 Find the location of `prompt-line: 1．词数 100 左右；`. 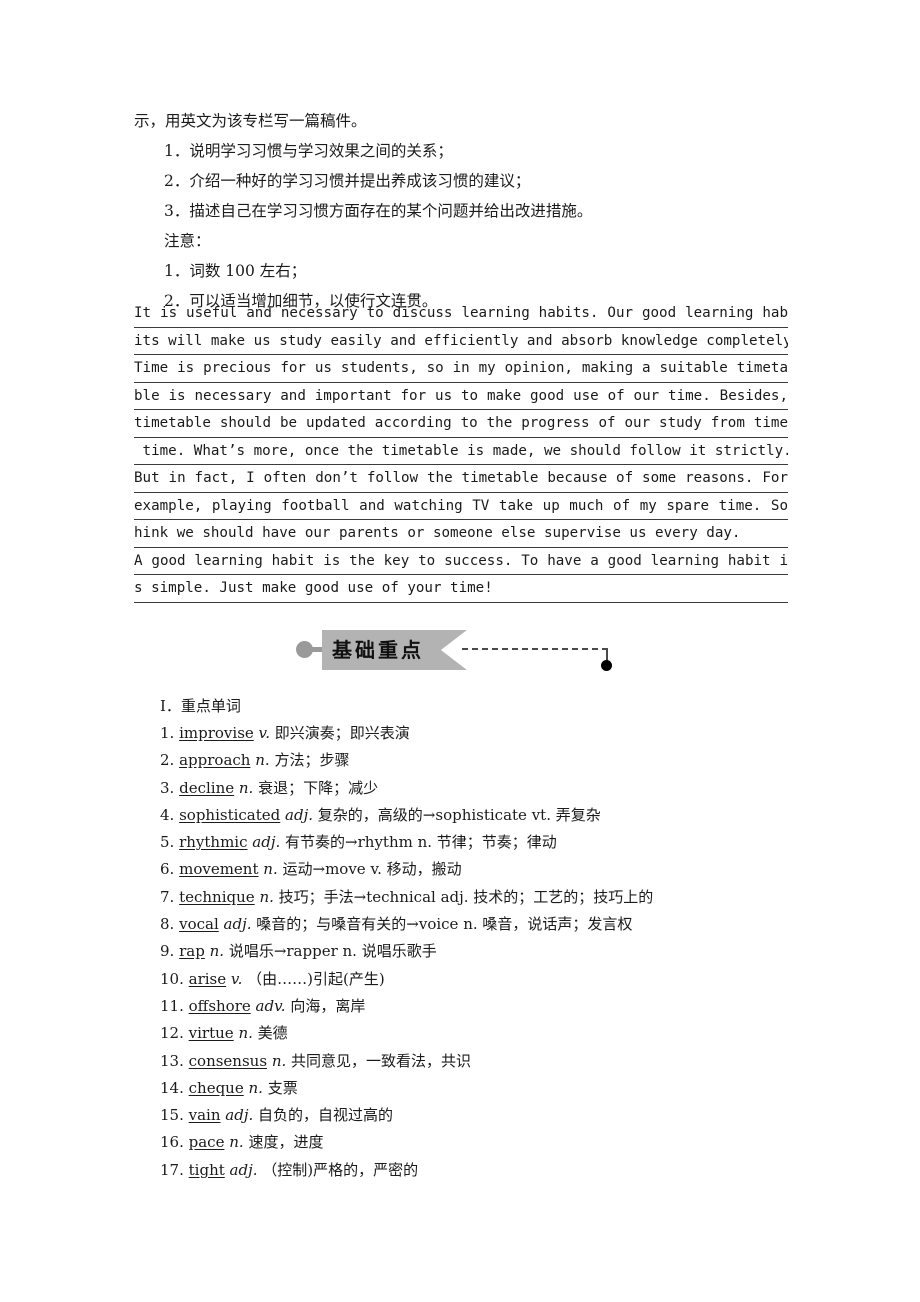

prompt-line: 1．词数 100 左右； is located at coordinates (235, 271).